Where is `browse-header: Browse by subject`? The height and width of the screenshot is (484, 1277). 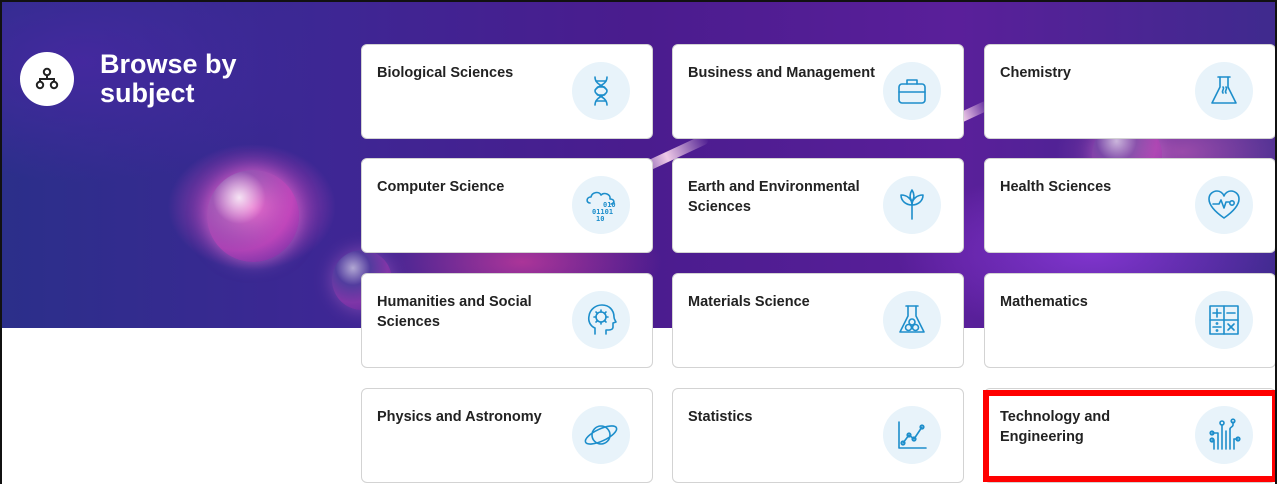 browse-header: Browse by subject is located at coordinates (145, 78).